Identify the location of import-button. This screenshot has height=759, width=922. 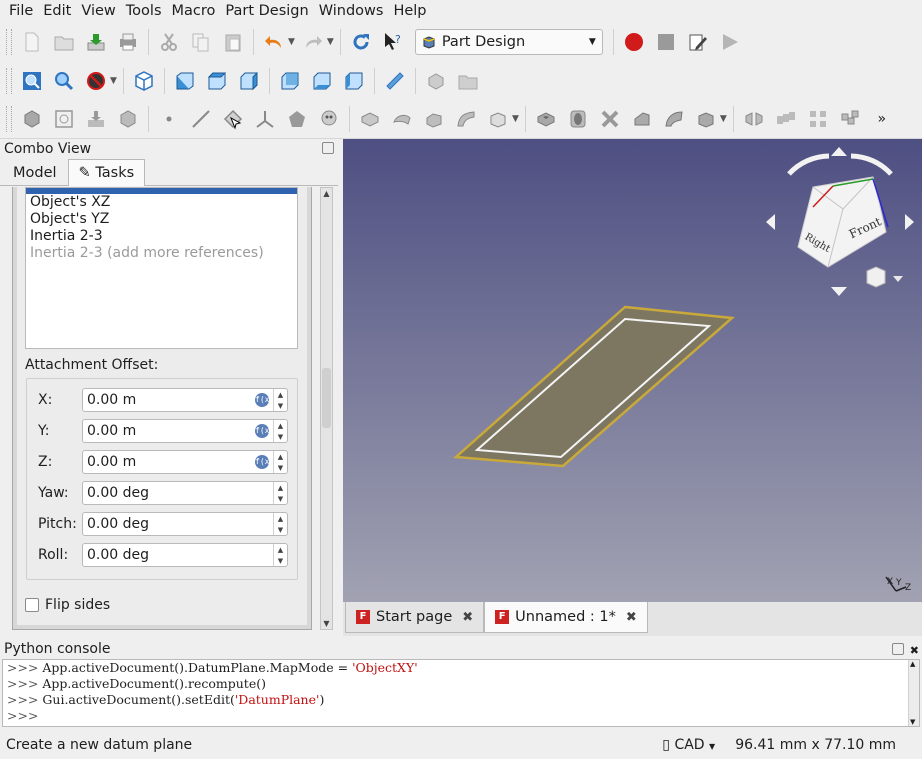
(96, 119).